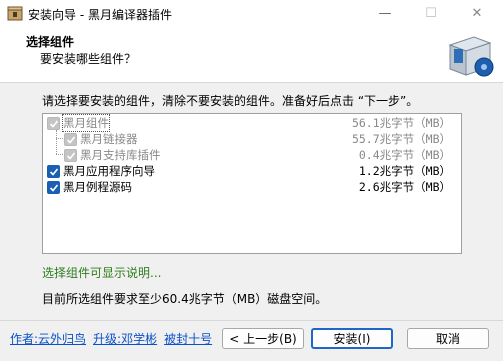 The height and width of the screenshot is (361, 503). Describe the element at coordinates (109, 171) in the screenshot. I see `component-label: 黑月应用程序向导` at that location.